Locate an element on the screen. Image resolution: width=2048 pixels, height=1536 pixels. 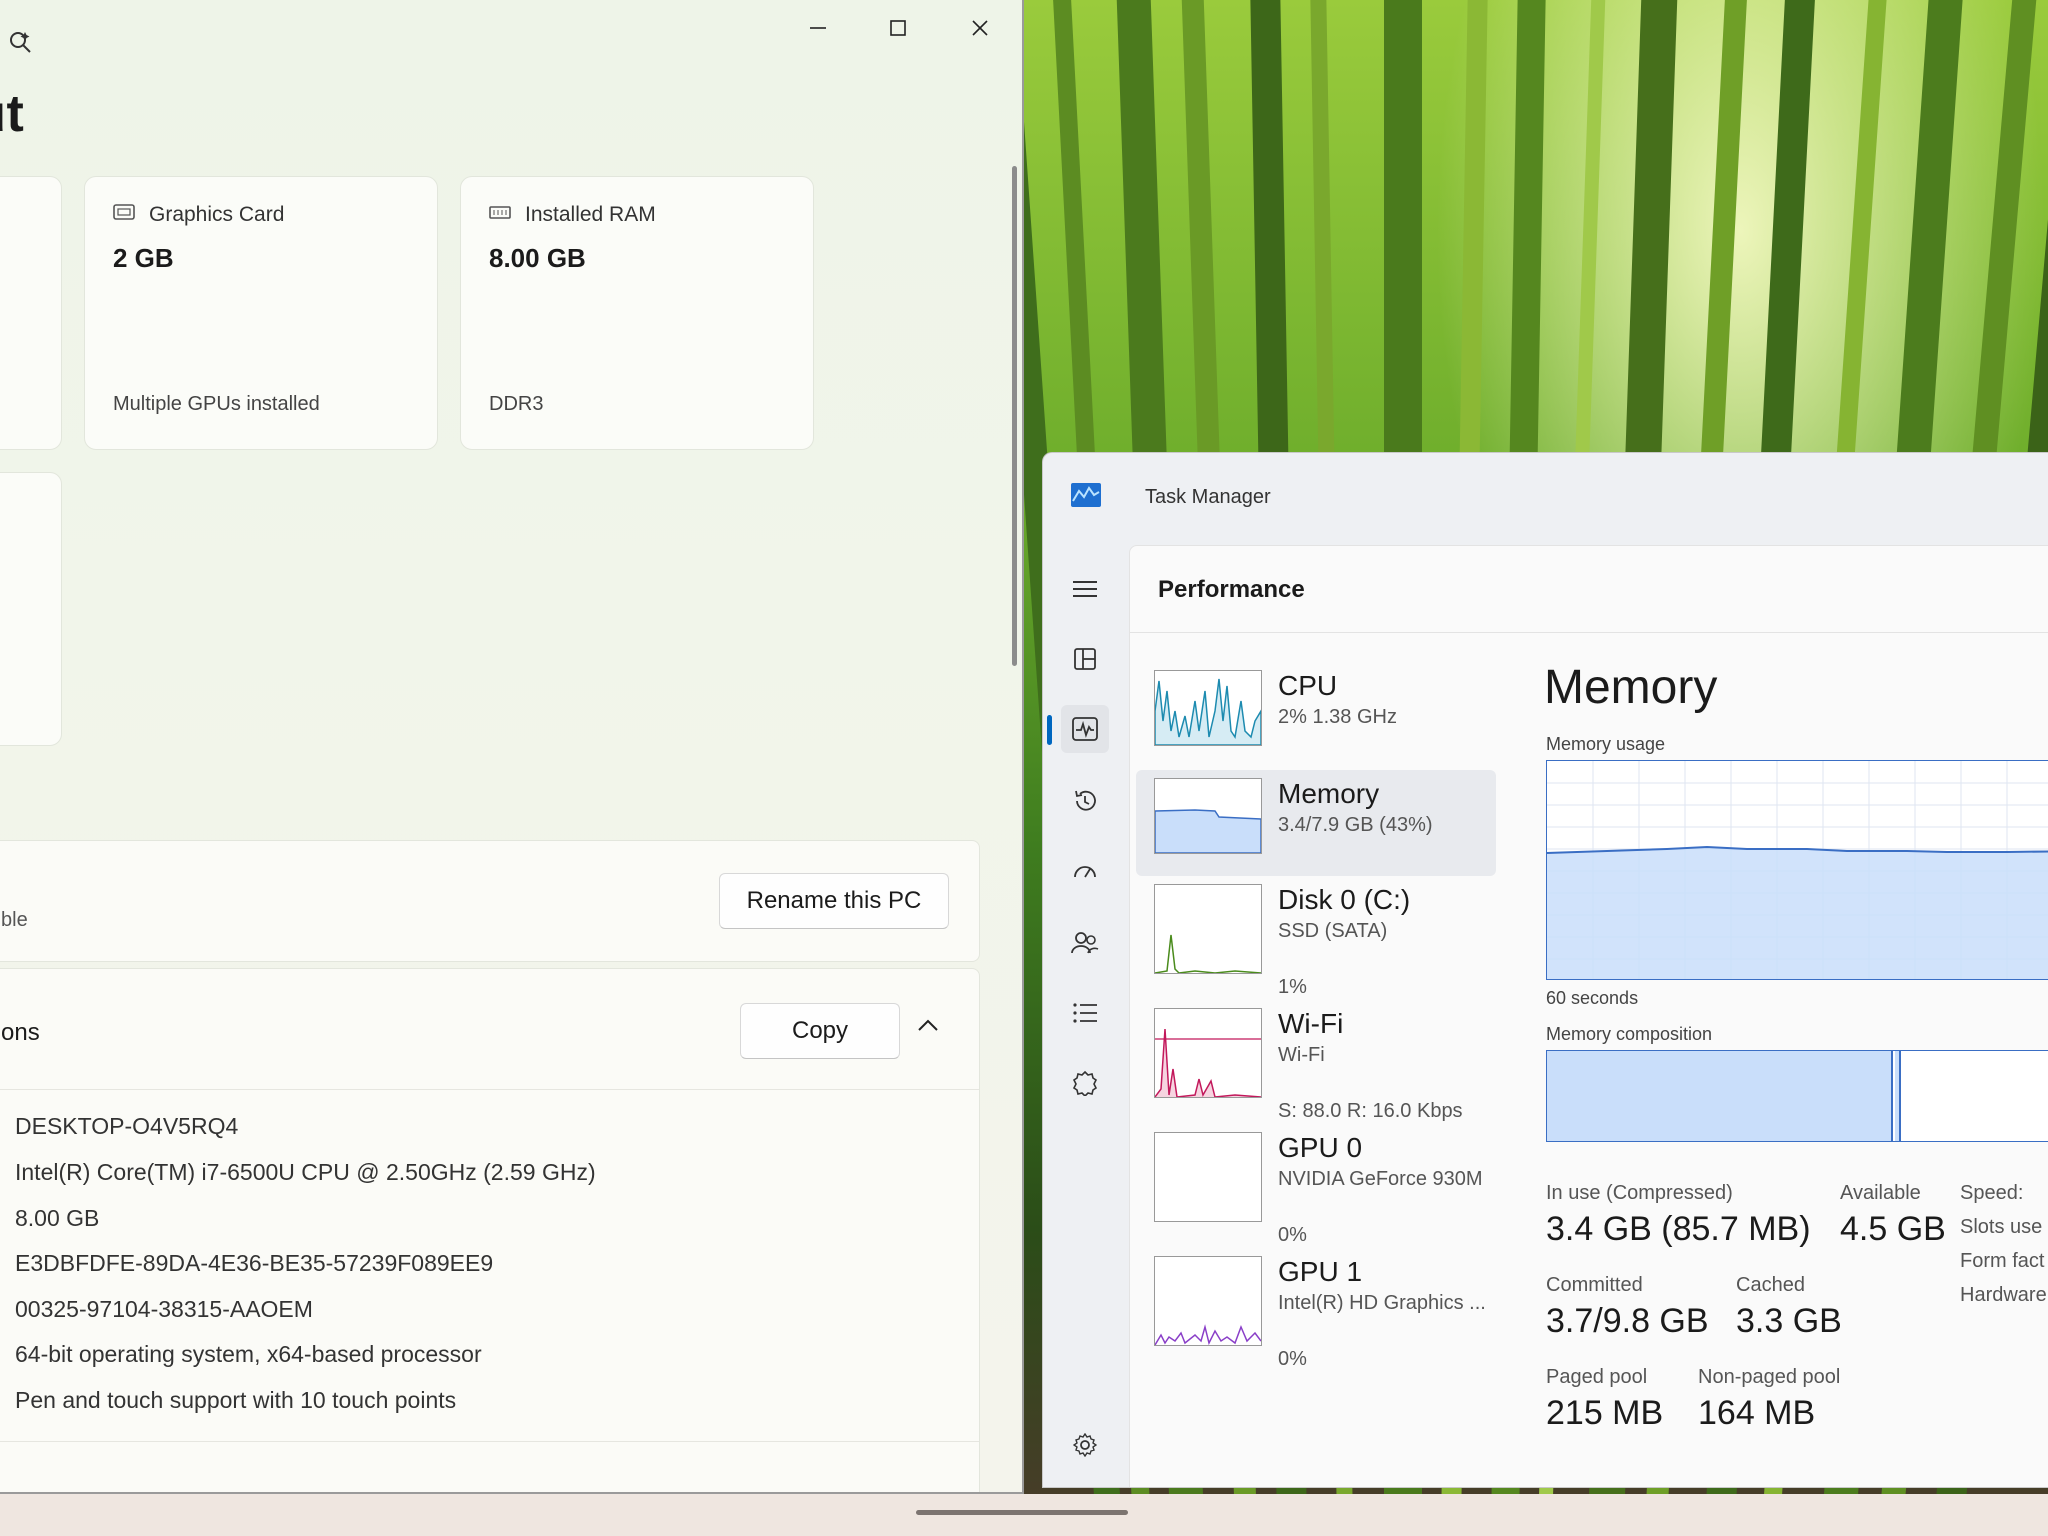
rename-panel: ble Rename this PC is located at coordinates (490, 901).